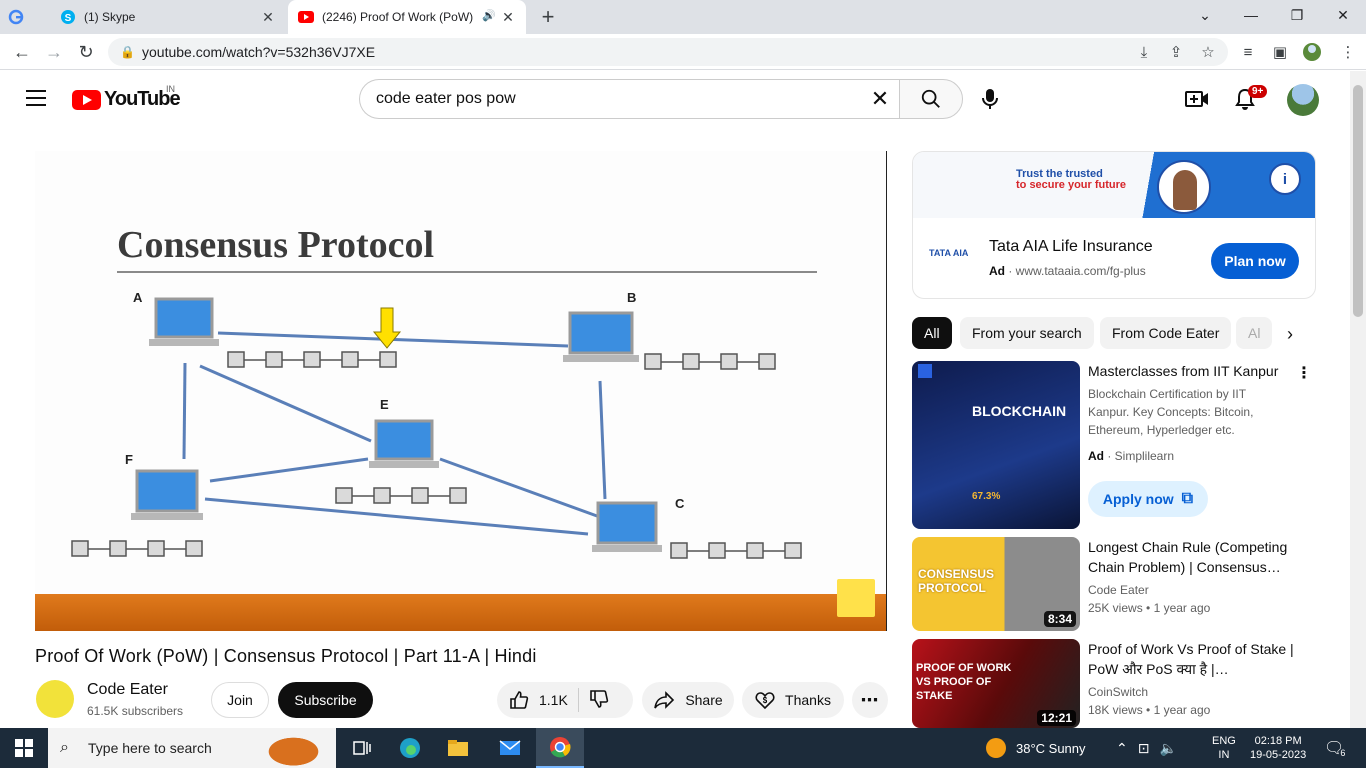 Image resolution: width=1366 pixels, height=768 pixels. Describe the element at coordinates (996, 683) in the screenshot. I see `video-thumbnail: PROOF OF WORK VS PROOF OF STAKE 12:21` at that location.